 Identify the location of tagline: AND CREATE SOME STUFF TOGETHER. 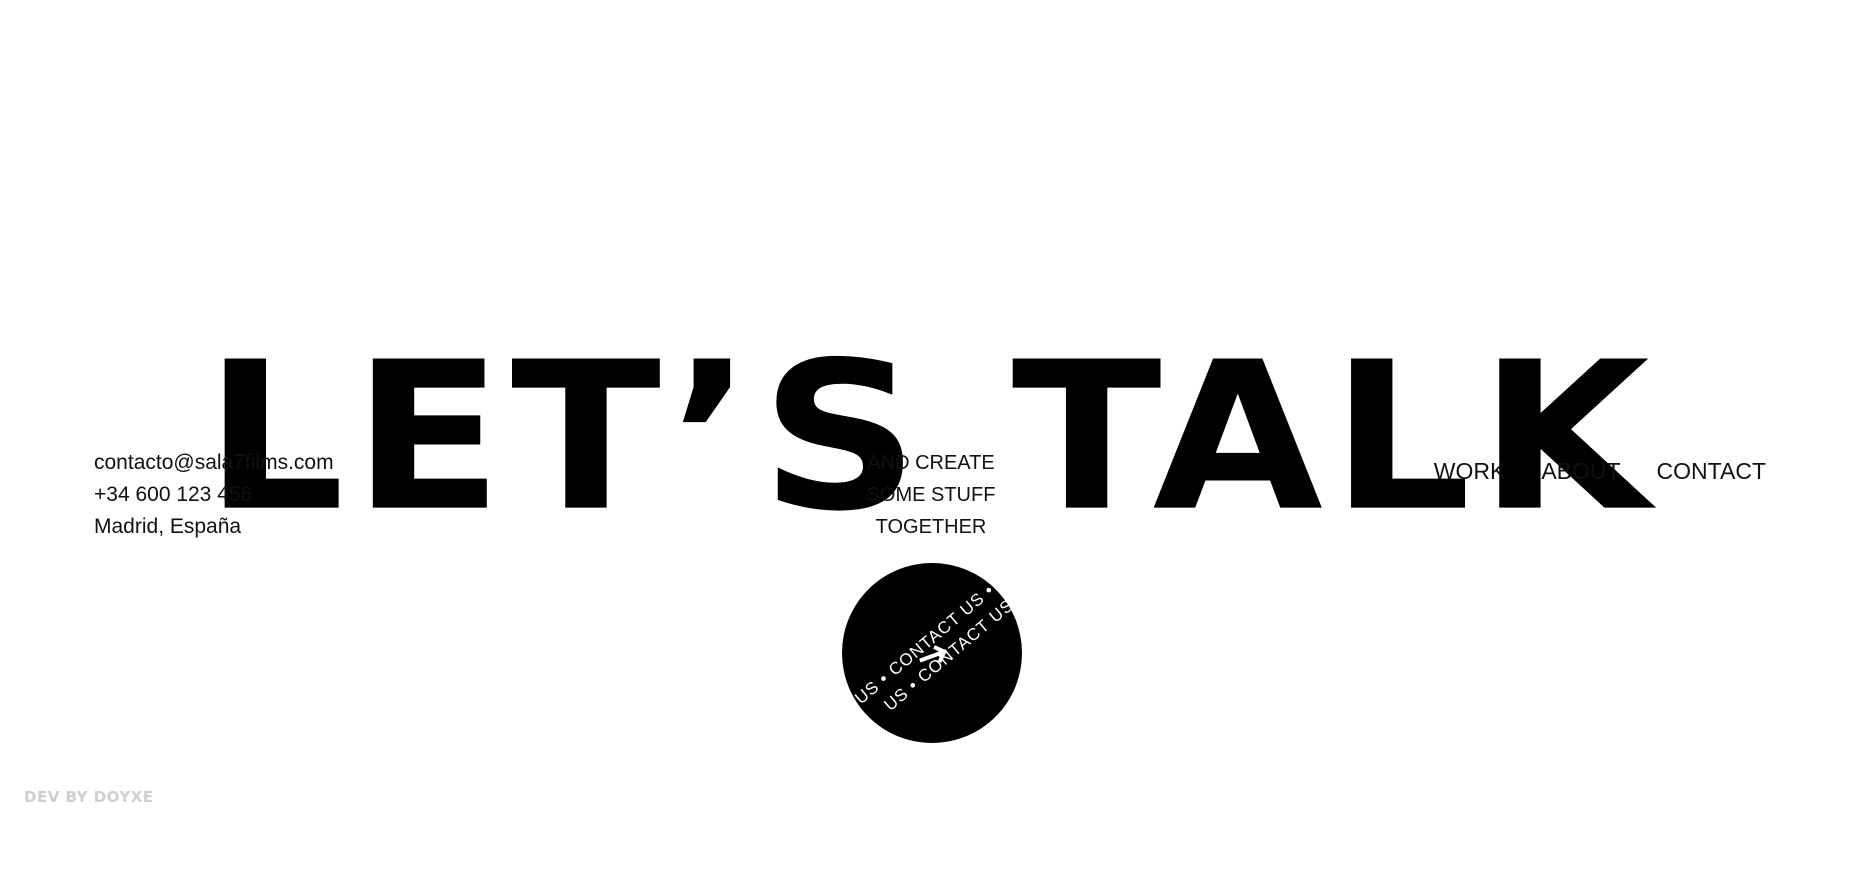
(931, 495).